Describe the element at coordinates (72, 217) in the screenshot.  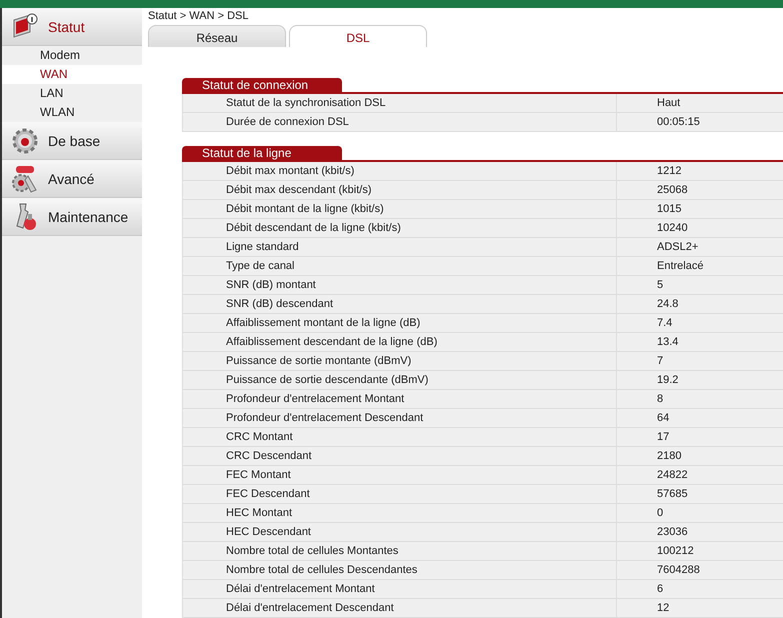
I see `sidebar-category: Maintenance` at that location.